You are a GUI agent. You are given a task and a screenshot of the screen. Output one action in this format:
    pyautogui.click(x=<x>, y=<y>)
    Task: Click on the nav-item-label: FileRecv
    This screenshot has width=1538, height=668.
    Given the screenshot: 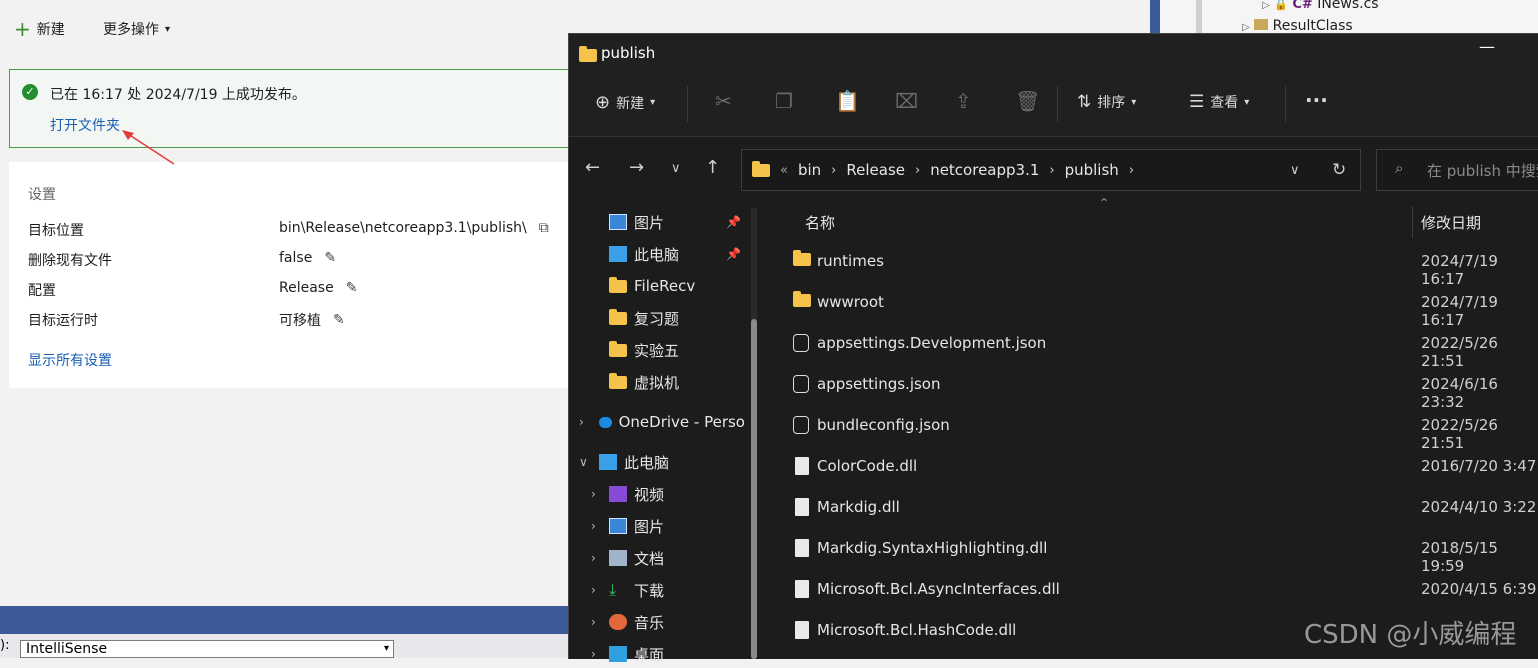 What is the action you would take?
    pyautogui.click(x=665, y=286)
    